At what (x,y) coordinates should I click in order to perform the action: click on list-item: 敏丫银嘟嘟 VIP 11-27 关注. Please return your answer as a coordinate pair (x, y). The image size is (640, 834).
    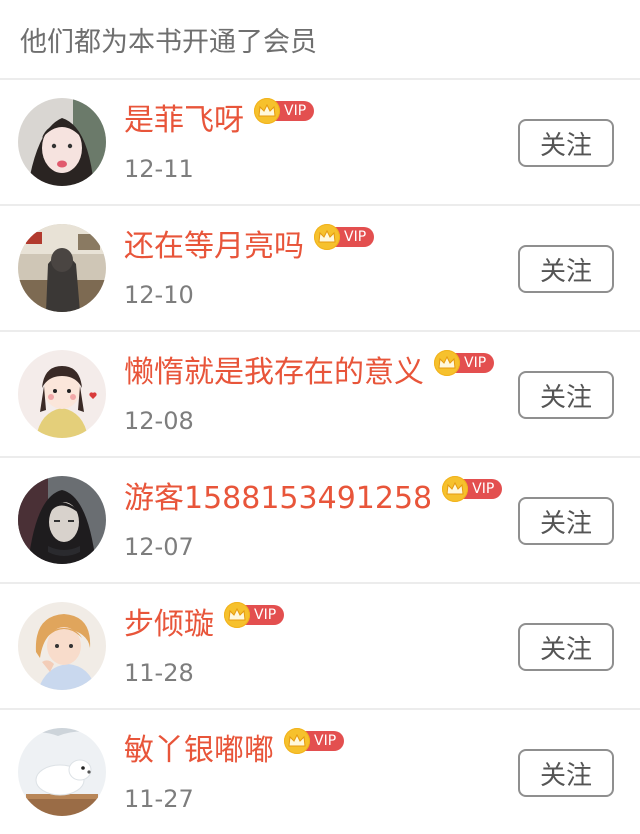
    Looking at the image, I should click on (320, 772).